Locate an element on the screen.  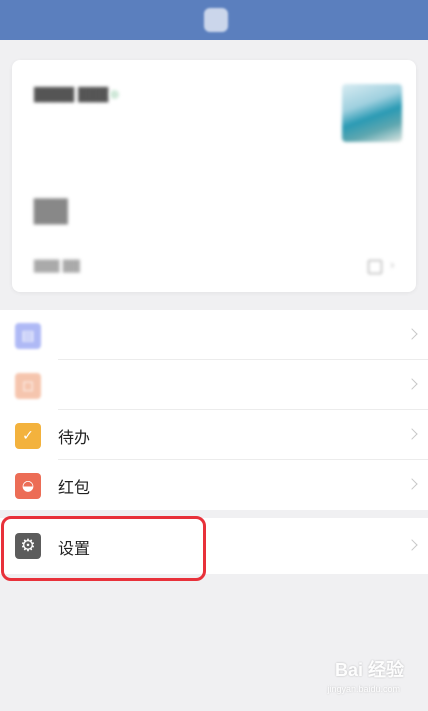
profile-subtitle-blurred: ██ is located at coordinates (51, 212).